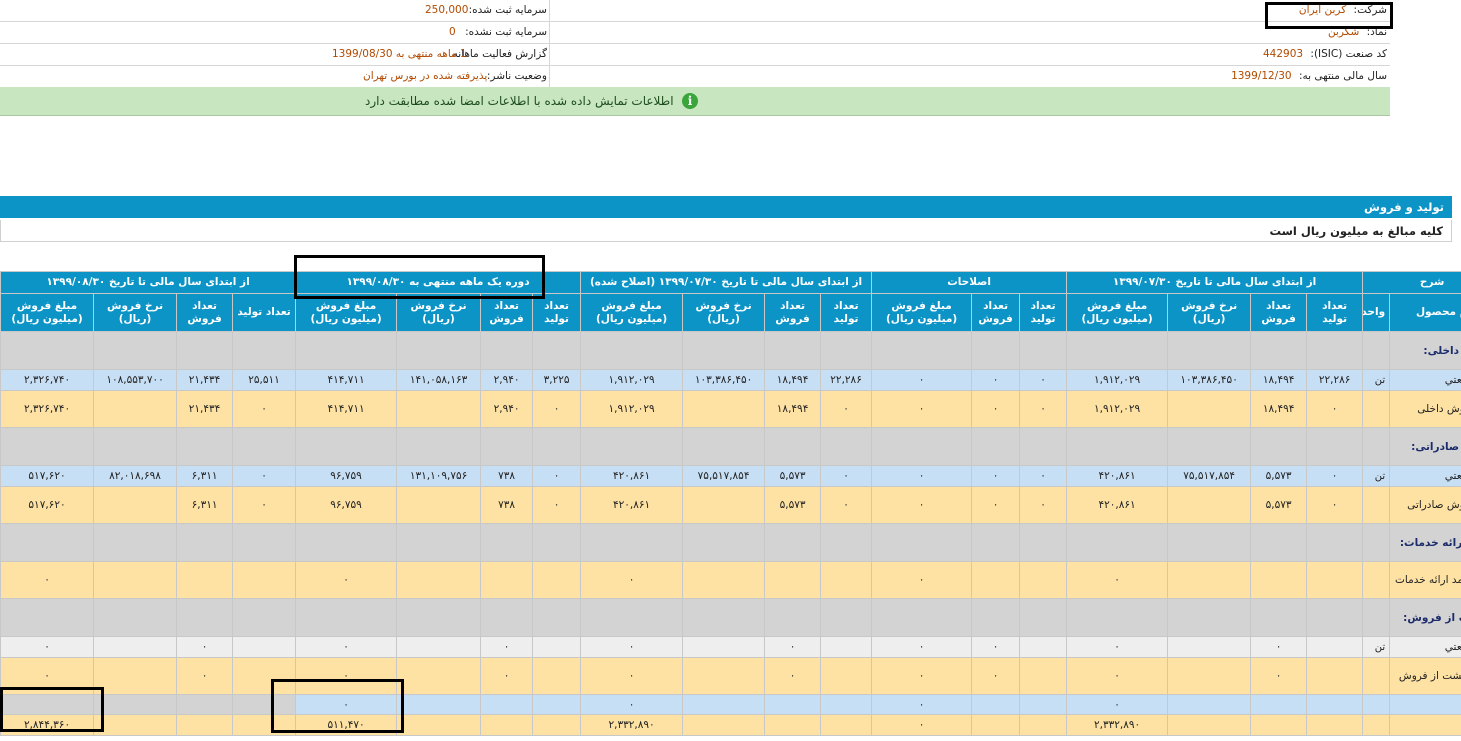  Describe the element at coordinates (730, 704) in the screenshot. I see `table-row: تخفیفات۰۰۰۰` at that location.